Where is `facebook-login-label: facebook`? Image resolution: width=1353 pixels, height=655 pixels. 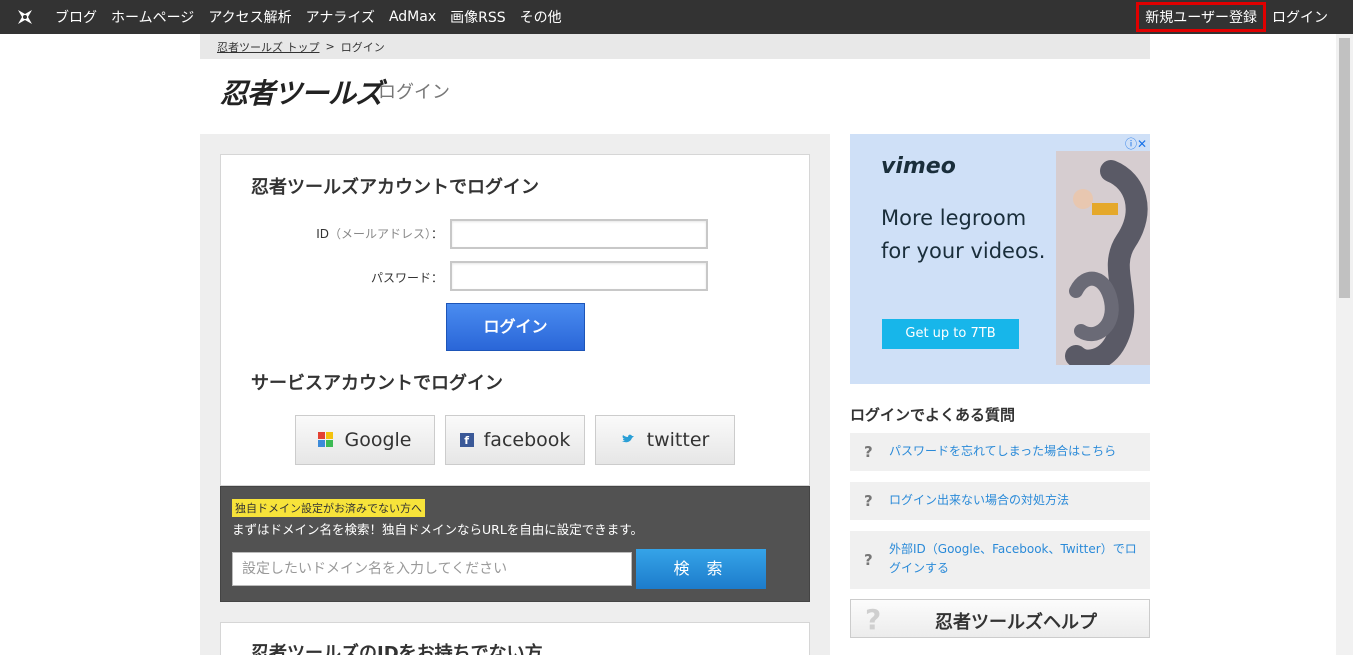 facebook-login-label: facebook is located at coordinates (527, 440).